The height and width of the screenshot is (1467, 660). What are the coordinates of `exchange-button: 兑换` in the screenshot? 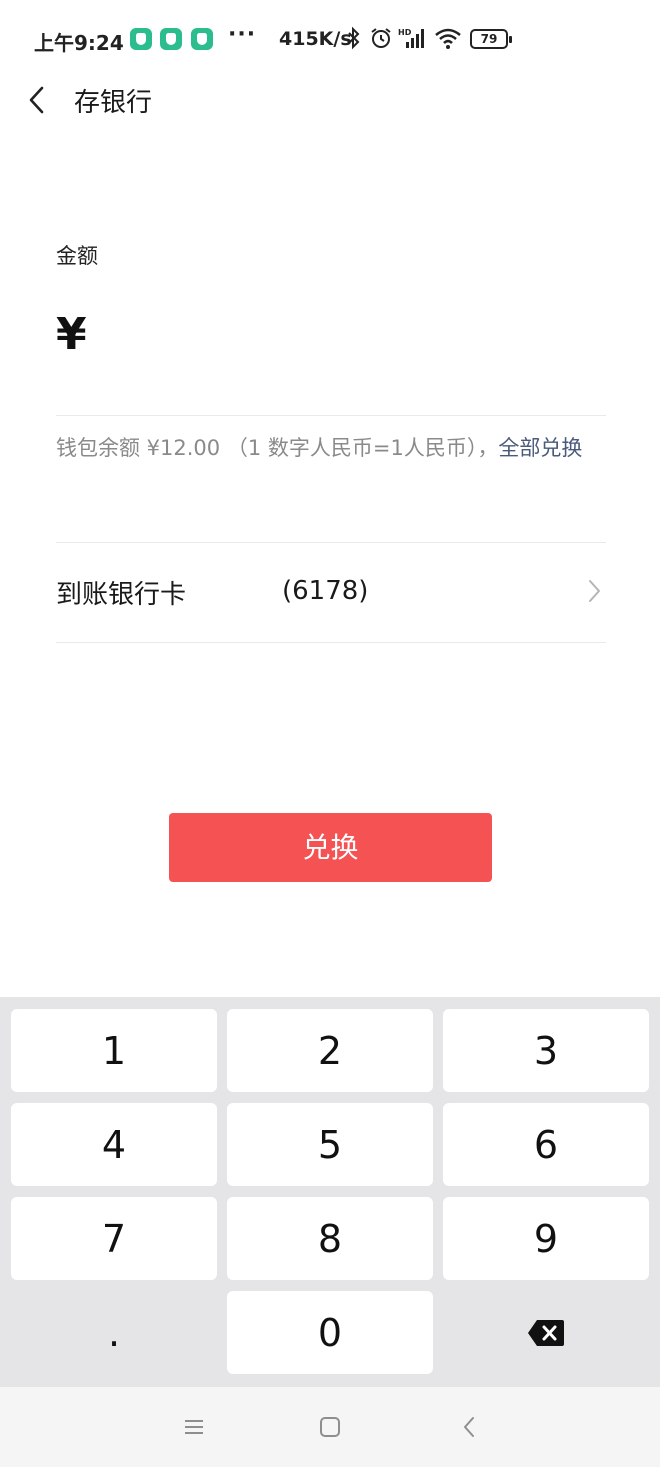 It's located at (330, 847).